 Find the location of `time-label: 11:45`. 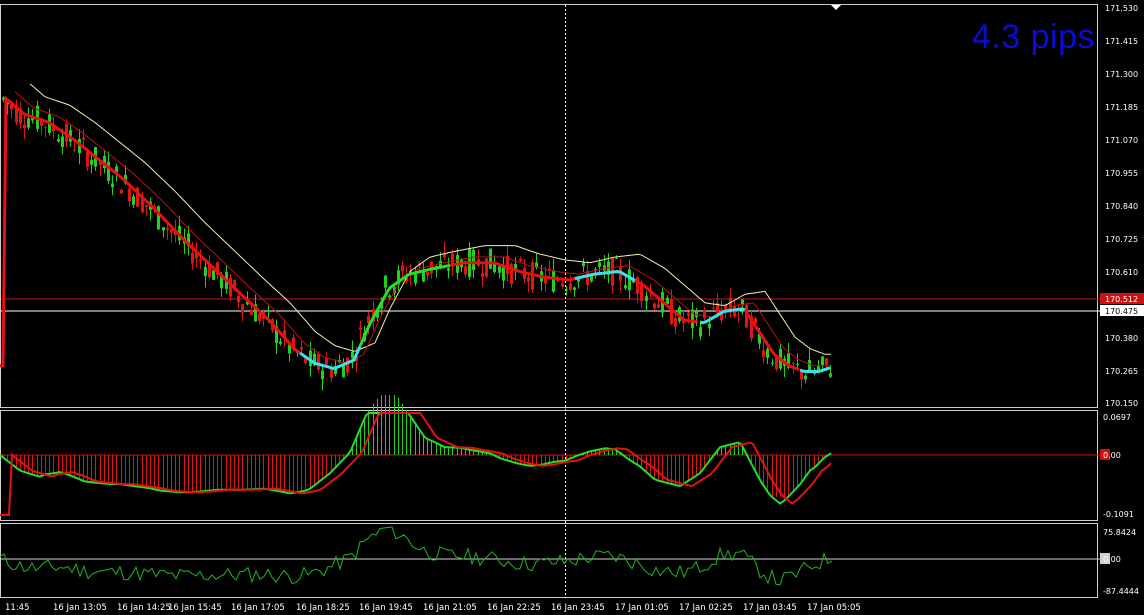

time-label: 11:45 is located at coordinates (17, 608).